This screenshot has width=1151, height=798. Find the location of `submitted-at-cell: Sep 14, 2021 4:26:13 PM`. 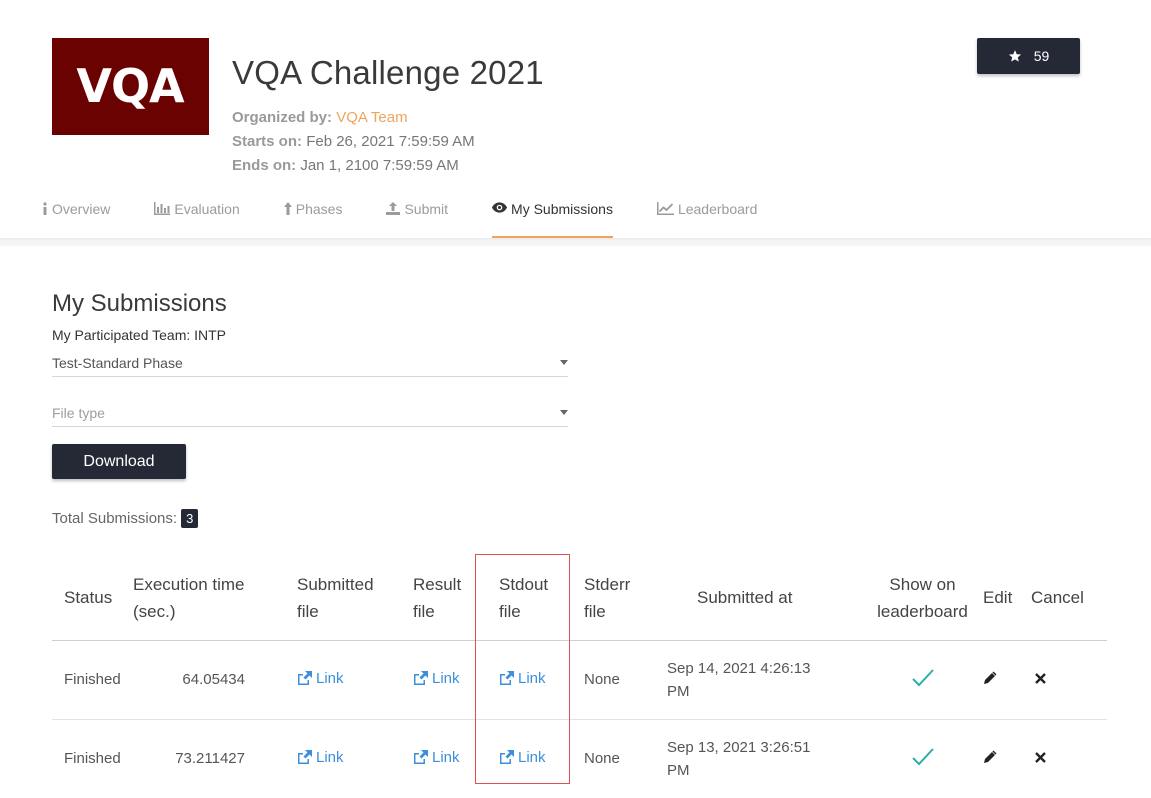

submitted-at-cell: Sep 14, 2021 4:26:13 PM is located at coordinates (764, 680).